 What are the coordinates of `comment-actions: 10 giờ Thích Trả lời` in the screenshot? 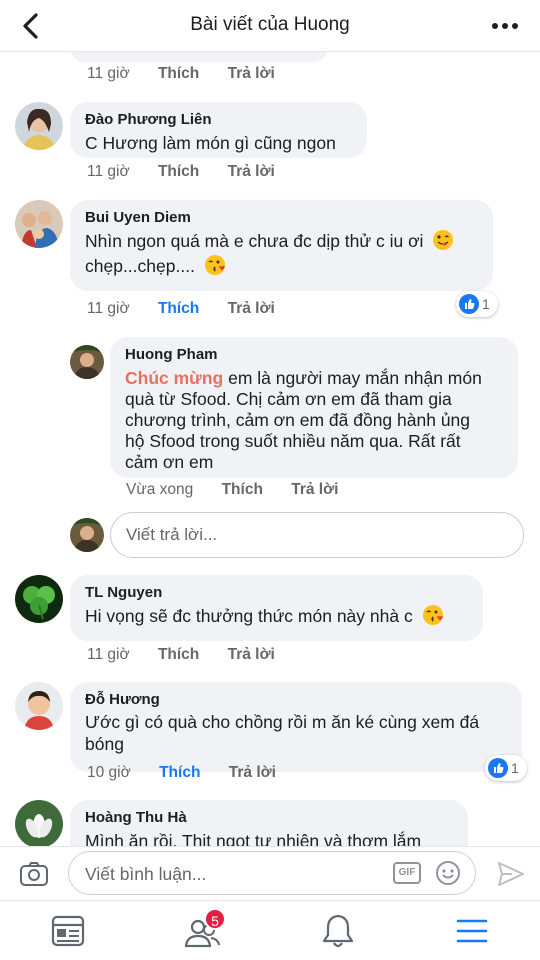 It's located at (181, 774).